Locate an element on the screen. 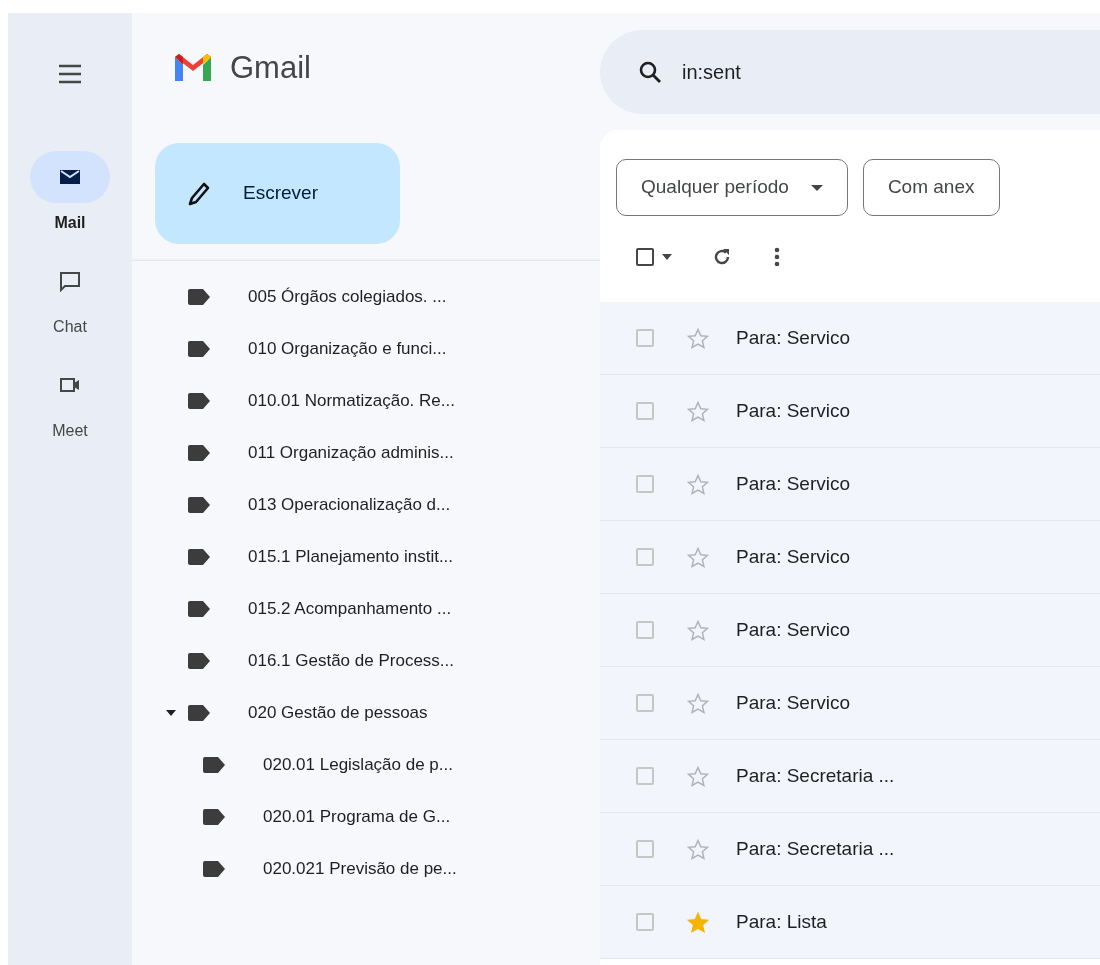 The image size is (1100, 965). label-item: 020 Gestão de pessoas is located at coordinates (366, 713).